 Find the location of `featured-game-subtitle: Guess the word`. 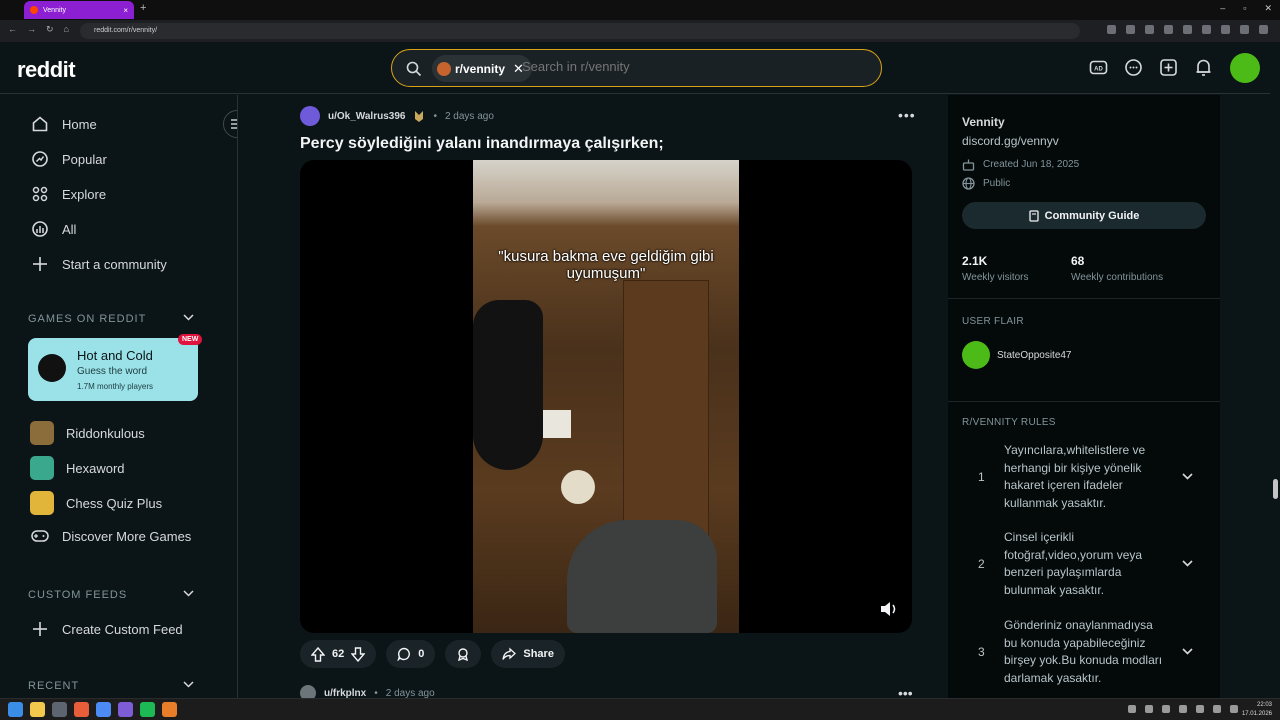

featured-game-subtitle: Guess the word is located at coordinates (112, 371).